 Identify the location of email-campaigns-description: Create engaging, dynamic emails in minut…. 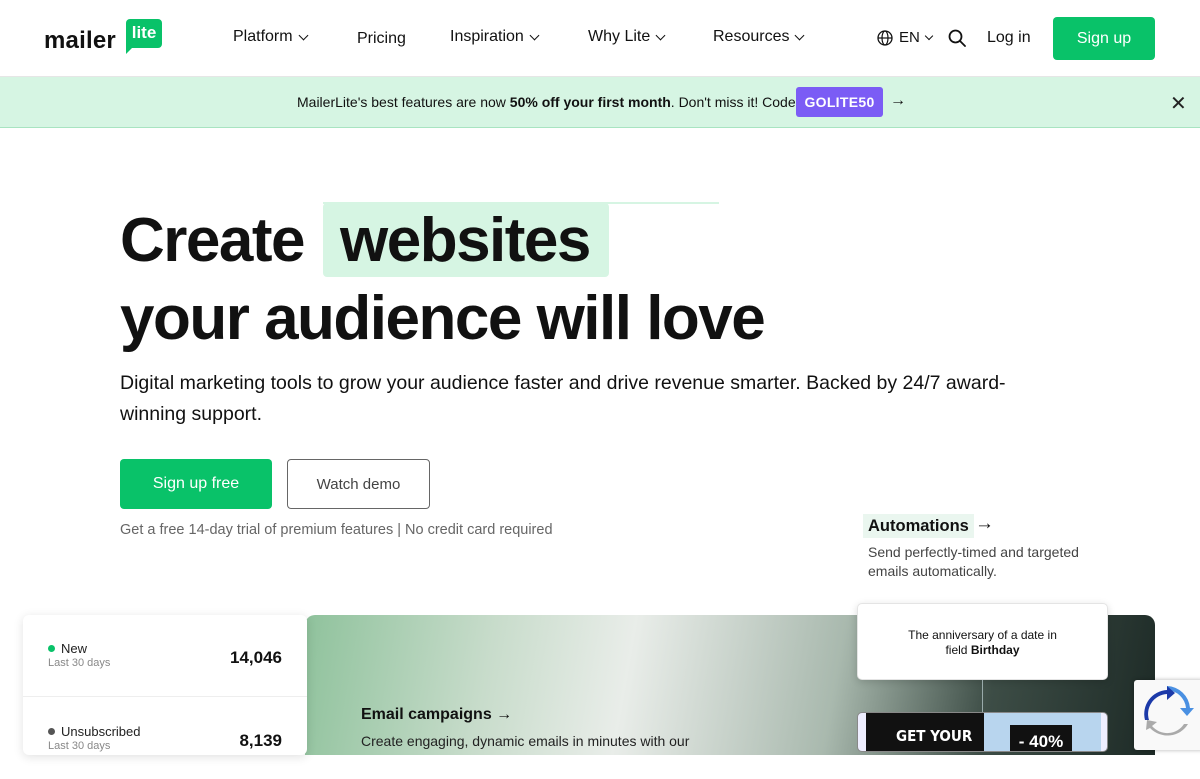
(525, 741).